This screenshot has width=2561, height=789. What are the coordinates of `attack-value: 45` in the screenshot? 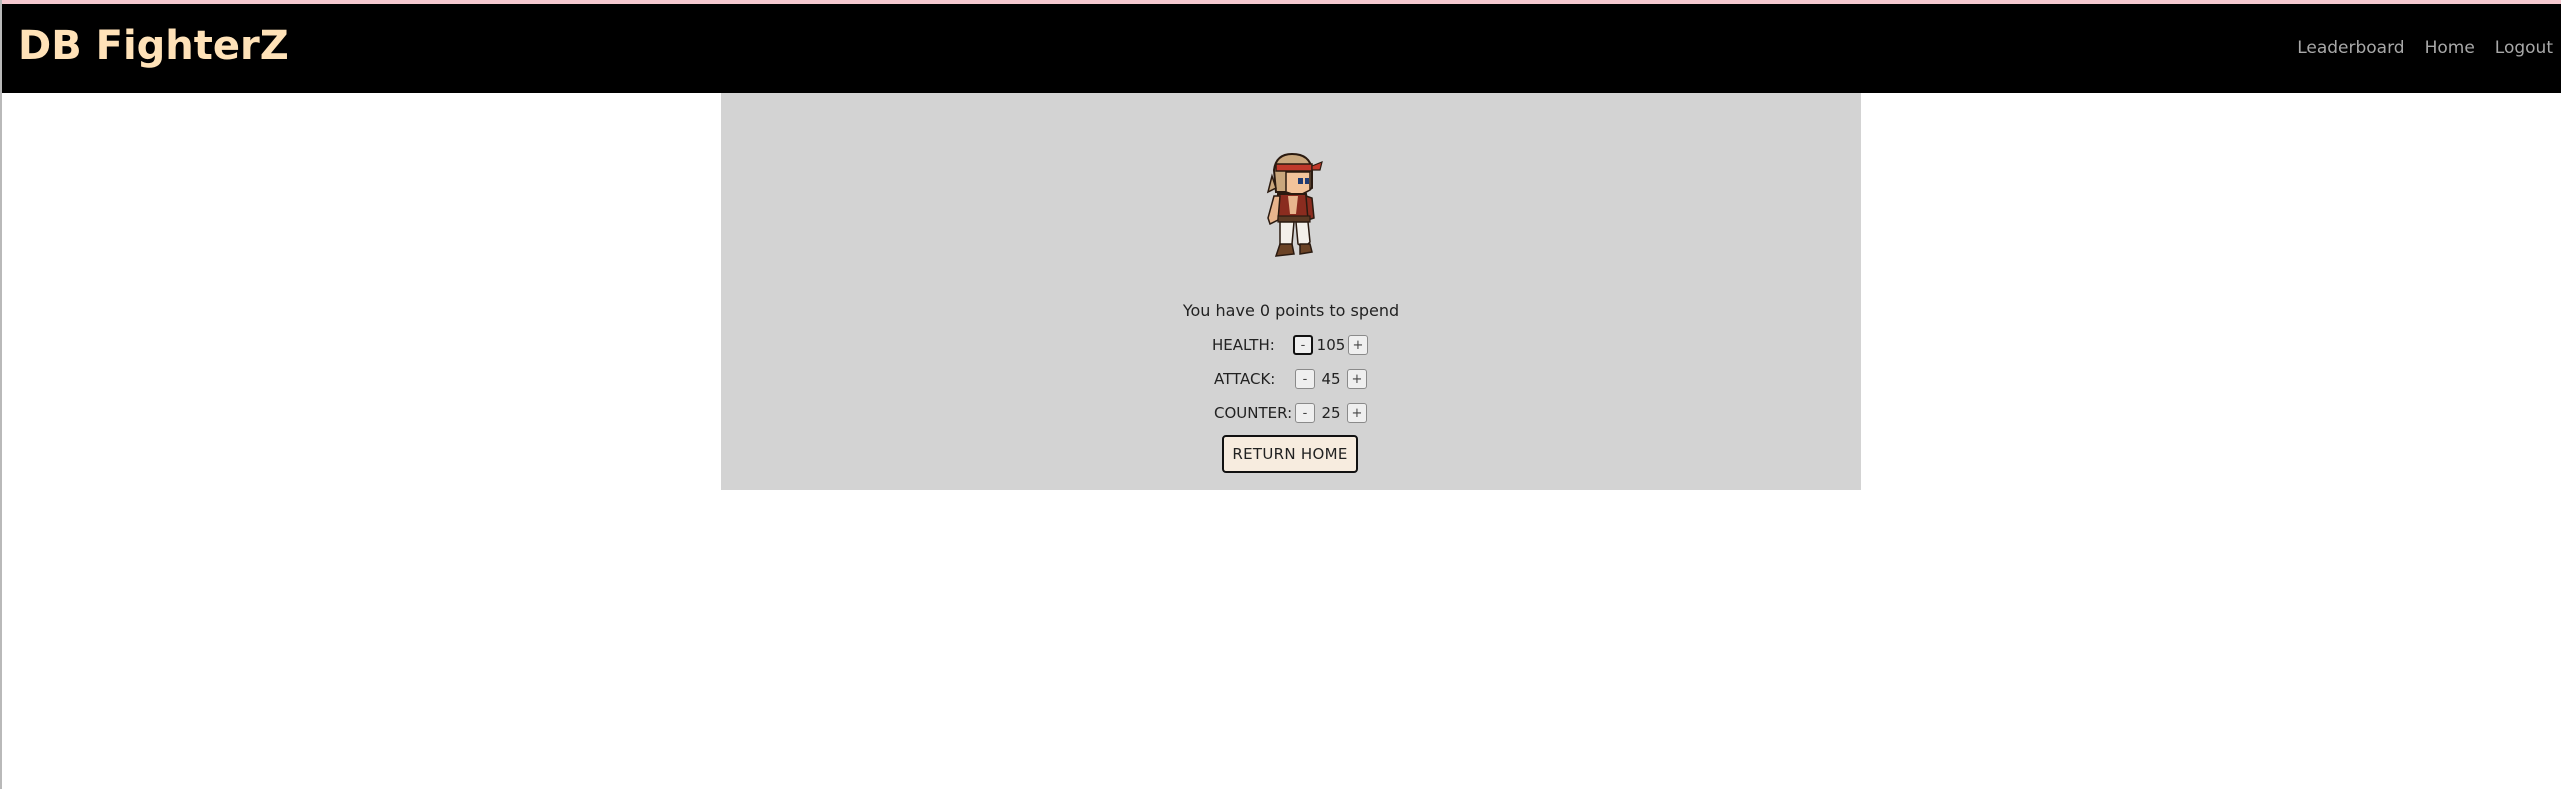 It's located at (1331, 379).